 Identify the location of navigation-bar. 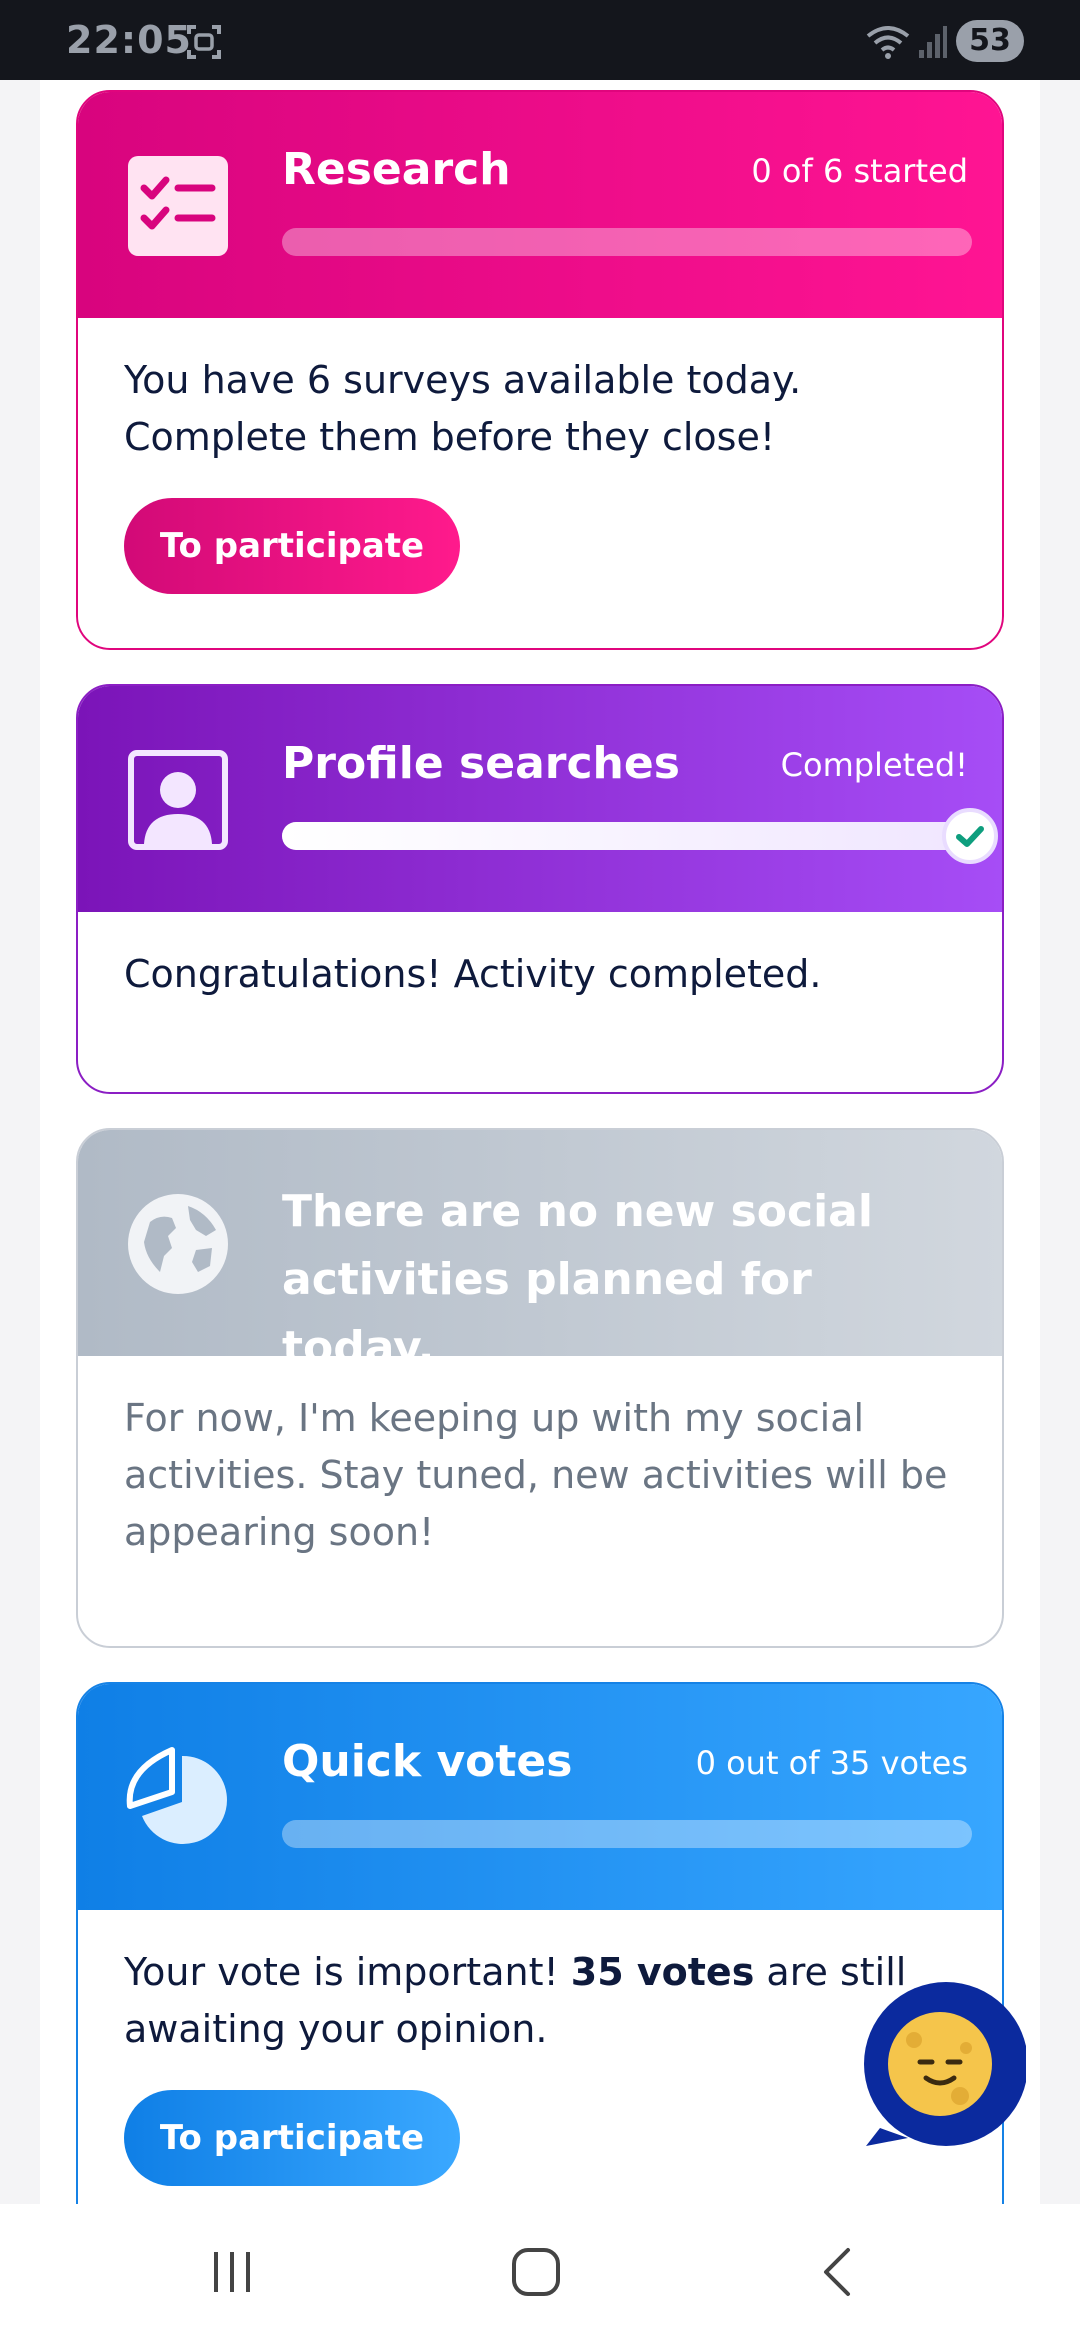
(540, 2272).